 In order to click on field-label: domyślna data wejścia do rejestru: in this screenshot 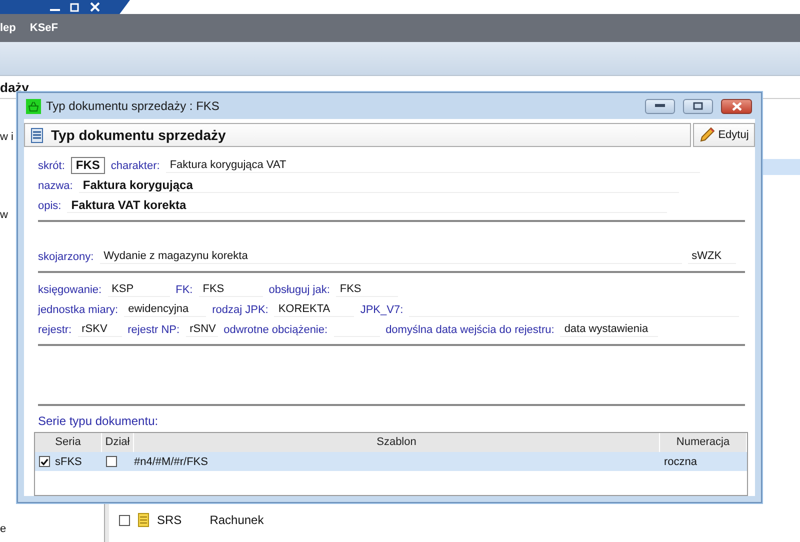, I will do `click(470, 330)`.